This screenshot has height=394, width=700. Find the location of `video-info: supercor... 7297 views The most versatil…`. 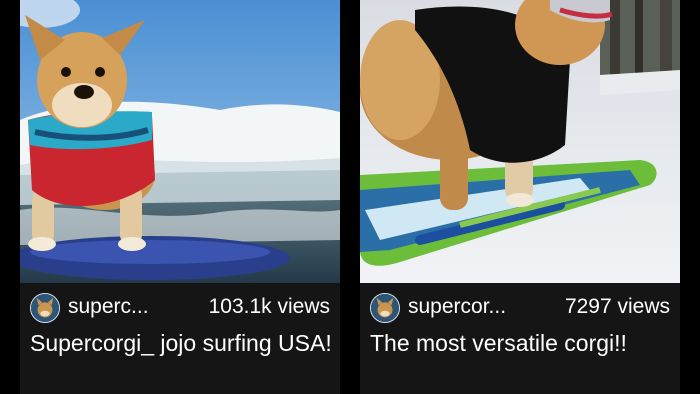

video-info: supercor... 7297 views The most versatil… is located at coordinates (520, 338).